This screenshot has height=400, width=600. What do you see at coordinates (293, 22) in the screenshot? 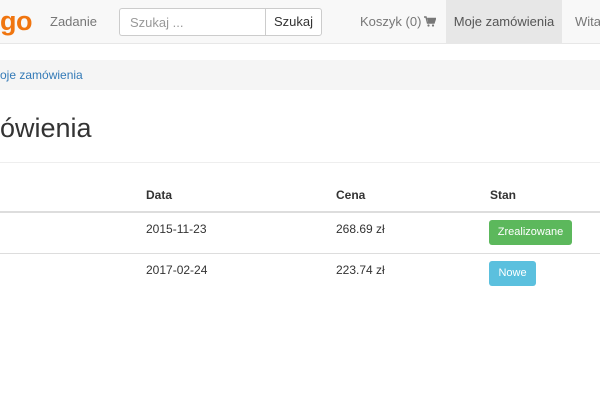
I see `search-button: Szukaj` at bounding box center [293, 22].